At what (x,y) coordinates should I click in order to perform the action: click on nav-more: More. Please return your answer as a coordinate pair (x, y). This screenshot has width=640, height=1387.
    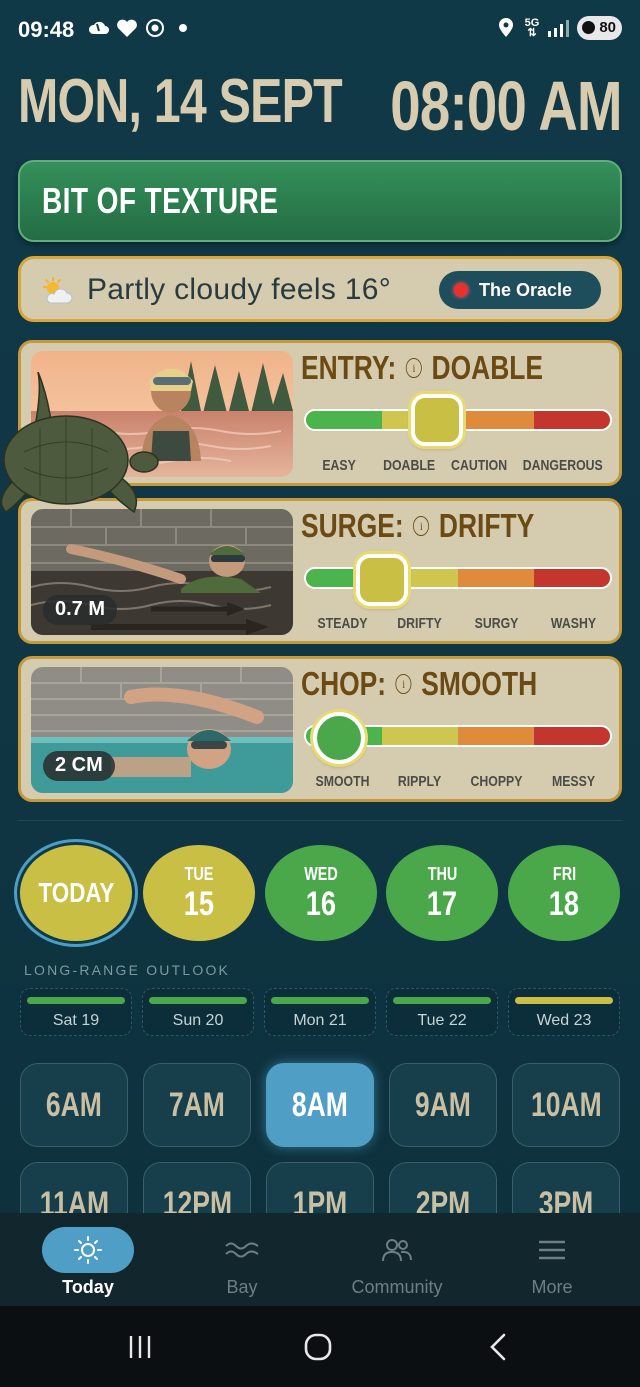
    Looking at the image, I should click on (552, 1259).